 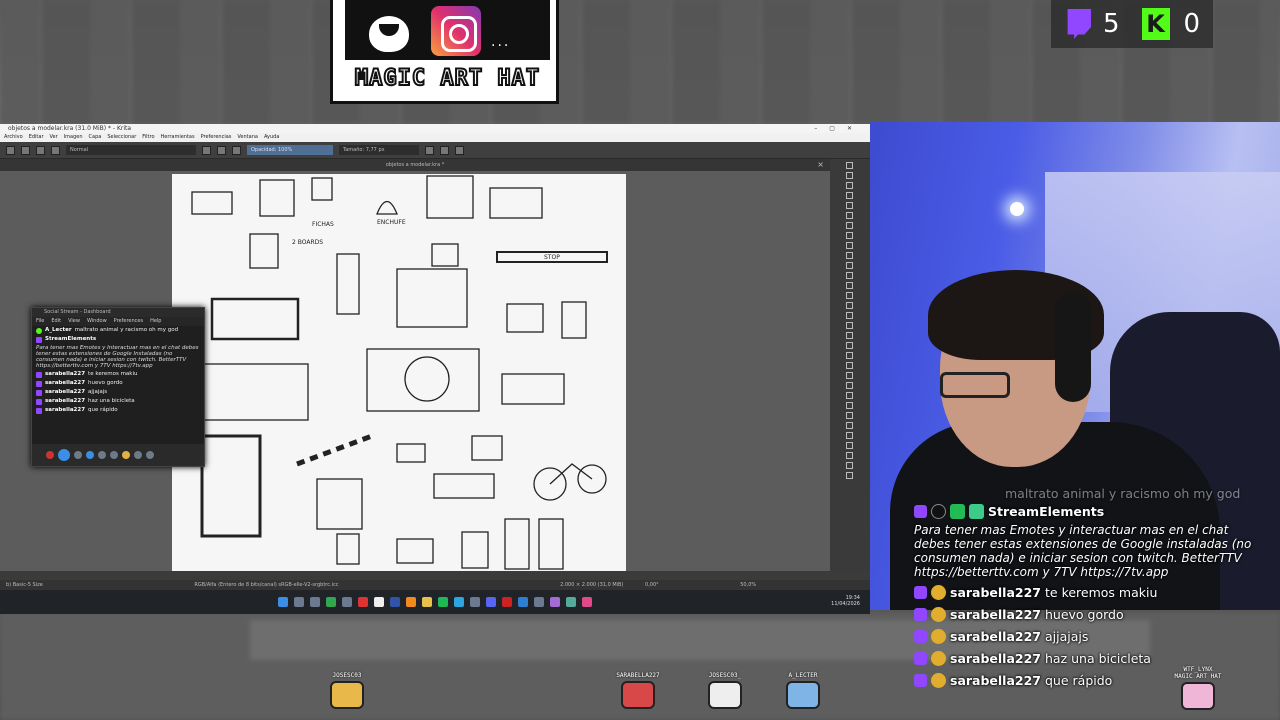 I want to click on emoji-icon, so click(x=102, y=455).